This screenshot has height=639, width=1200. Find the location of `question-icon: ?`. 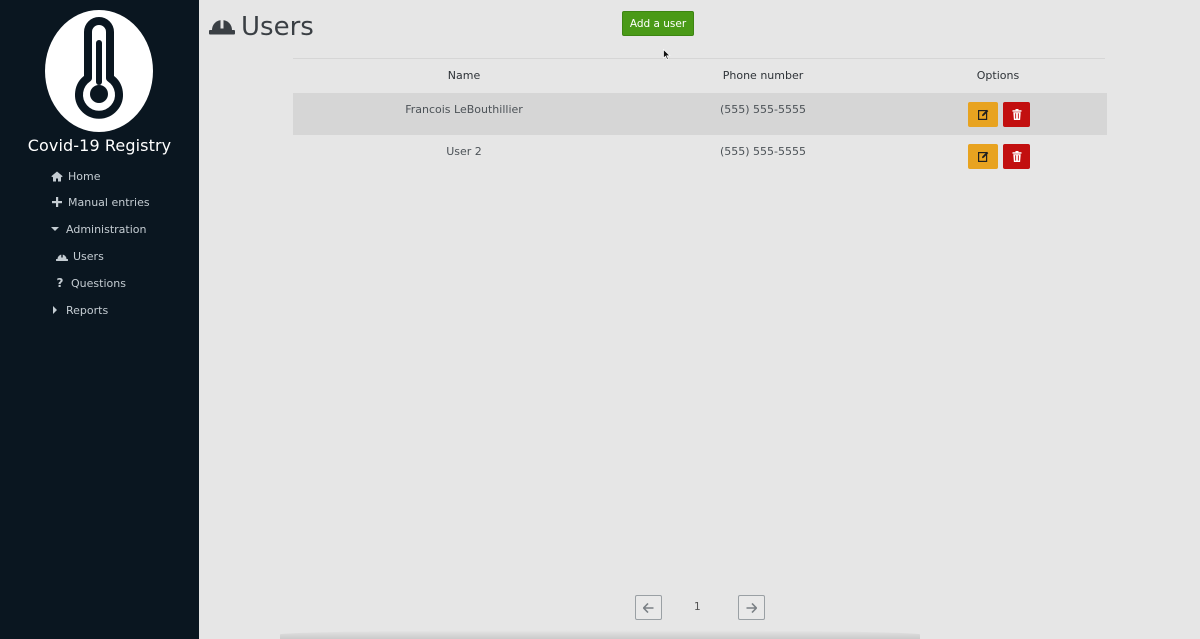

question-icon: ? is located at coordinates (60, 283).